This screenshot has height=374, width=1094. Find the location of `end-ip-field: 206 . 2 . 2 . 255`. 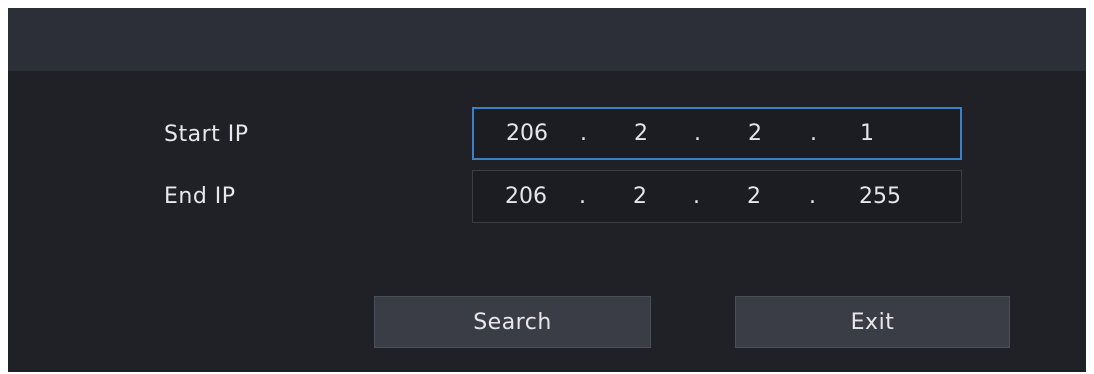

end-ip-field: 206 . 2 . 2 . 255 is located at coordinates (717, 196).